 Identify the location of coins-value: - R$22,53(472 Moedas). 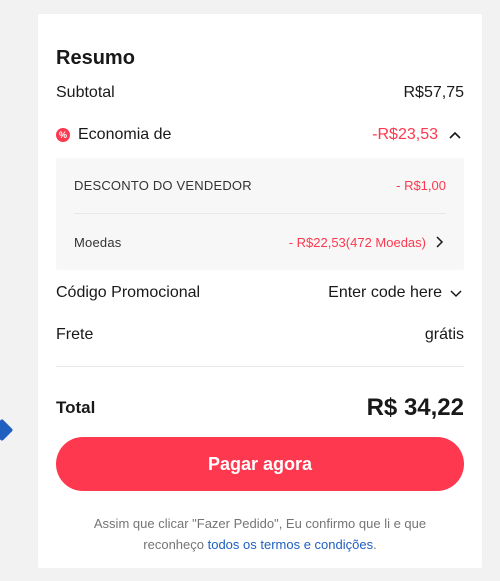
(357, 242).